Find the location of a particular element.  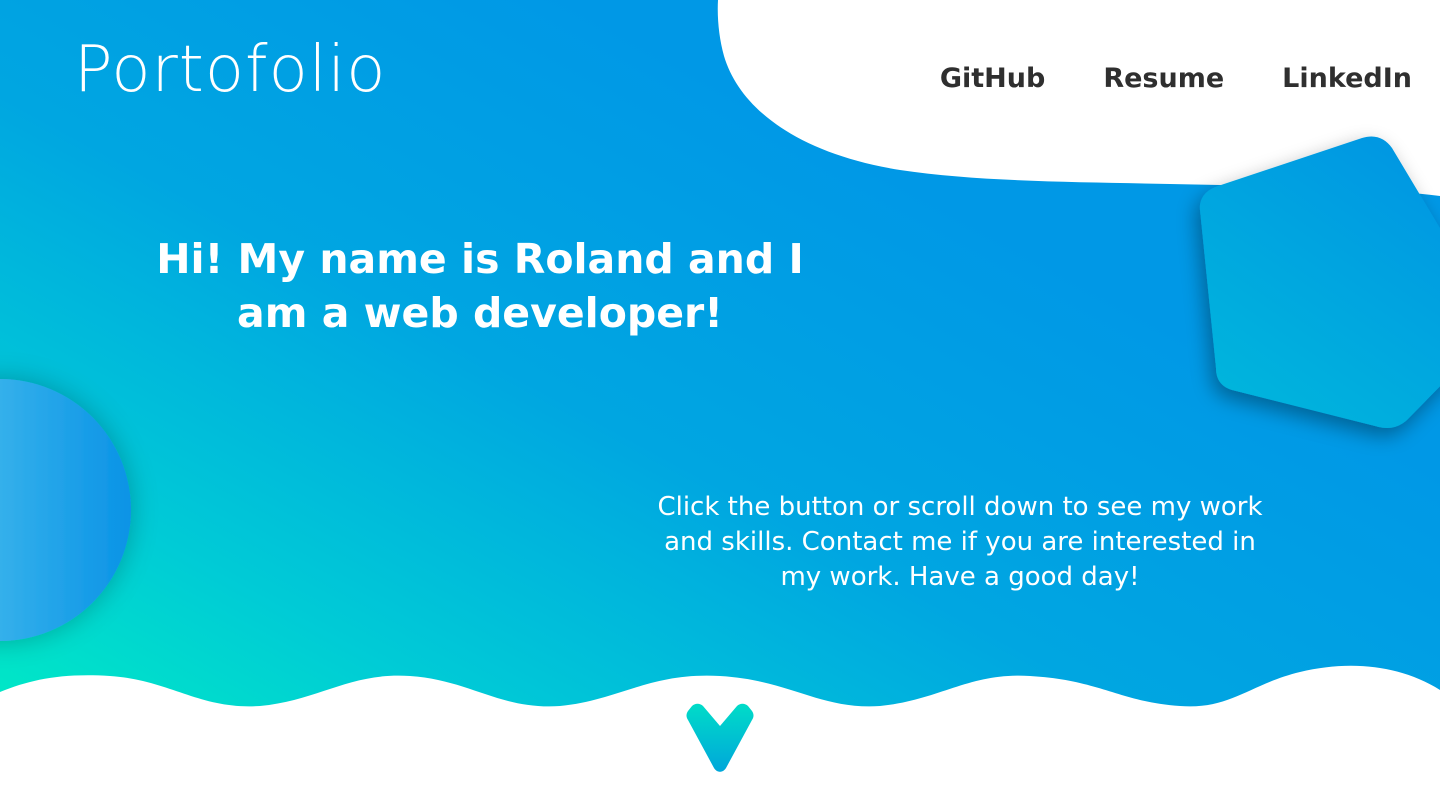

chevron-down-icon is located at coordinates (720, 737).